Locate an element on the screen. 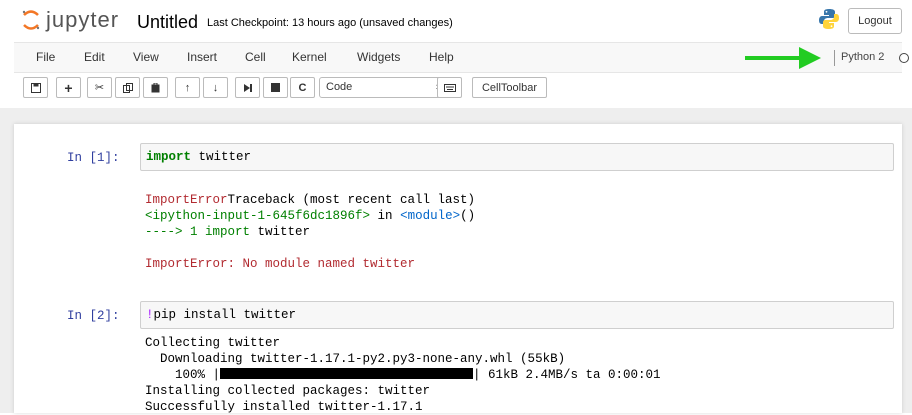 The image size is (912, 415). green-arrow-annotation is located at coordinates (783, 58).